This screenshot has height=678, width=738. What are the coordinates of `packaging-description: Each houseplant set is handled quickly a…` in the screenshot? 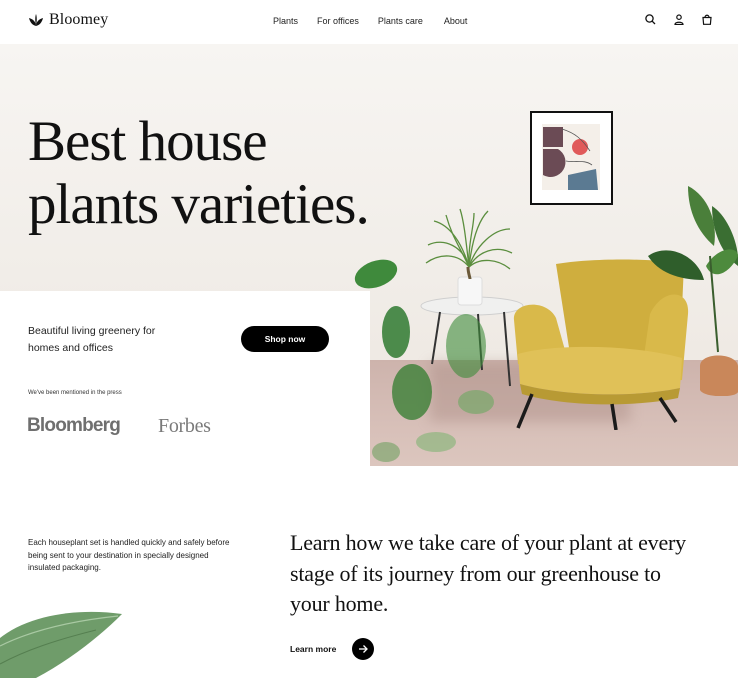 It's located at (129, 555).